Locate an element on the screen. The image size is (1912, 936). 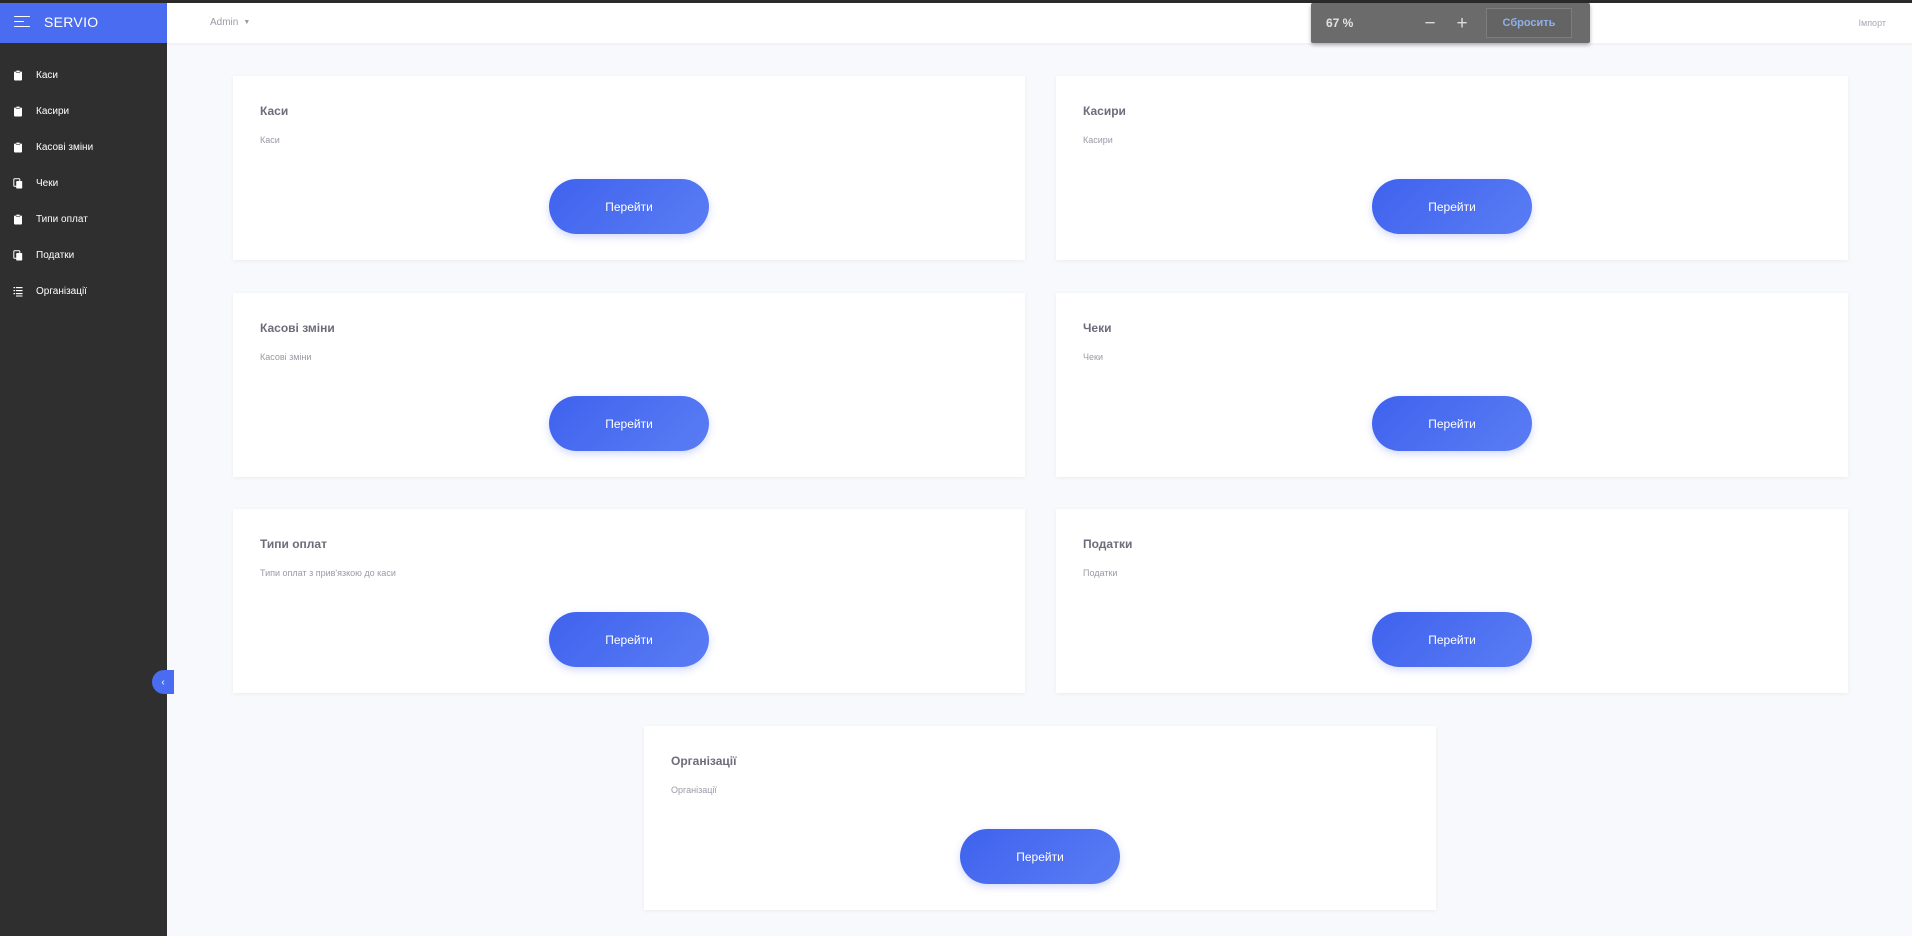
card-kasyry: Касири Касири Перейти is located at coordinates (1452, 168).